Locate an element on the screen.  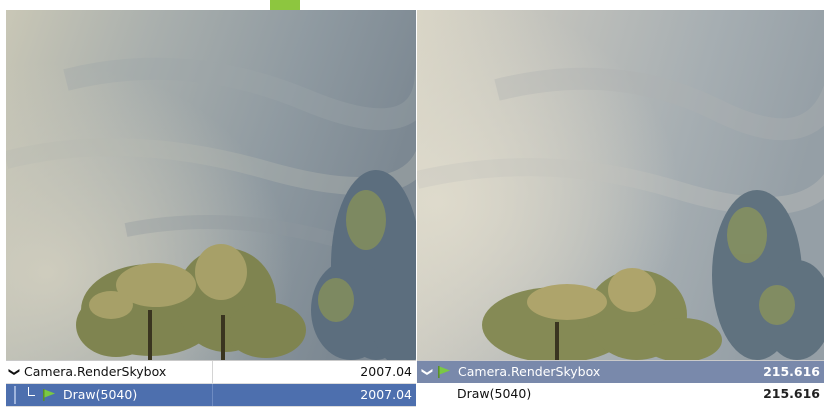
event-row-draw: Draw(5040) 2007.04 is located at coordinates (211, 395).